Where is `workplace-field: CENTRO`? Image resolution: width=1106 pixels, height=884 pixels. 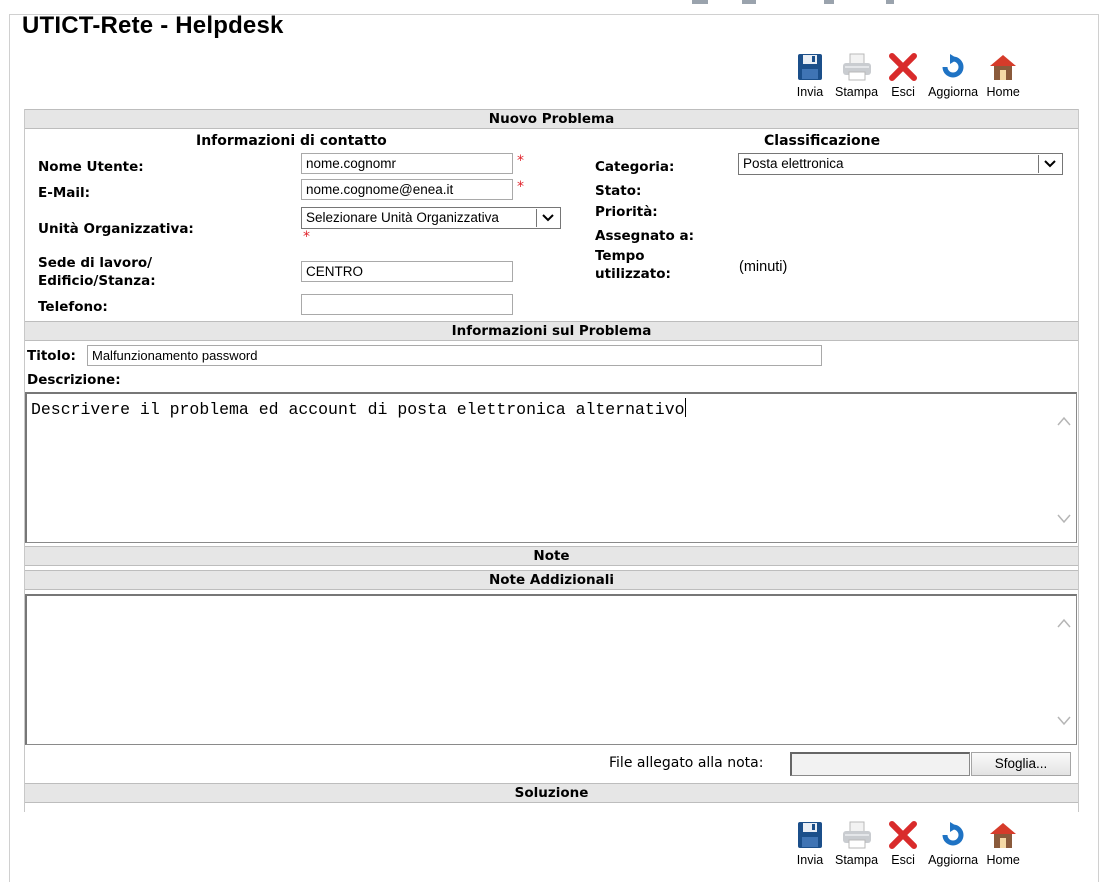 workplace-field: CENTRO is located at coordinates (407, 271).